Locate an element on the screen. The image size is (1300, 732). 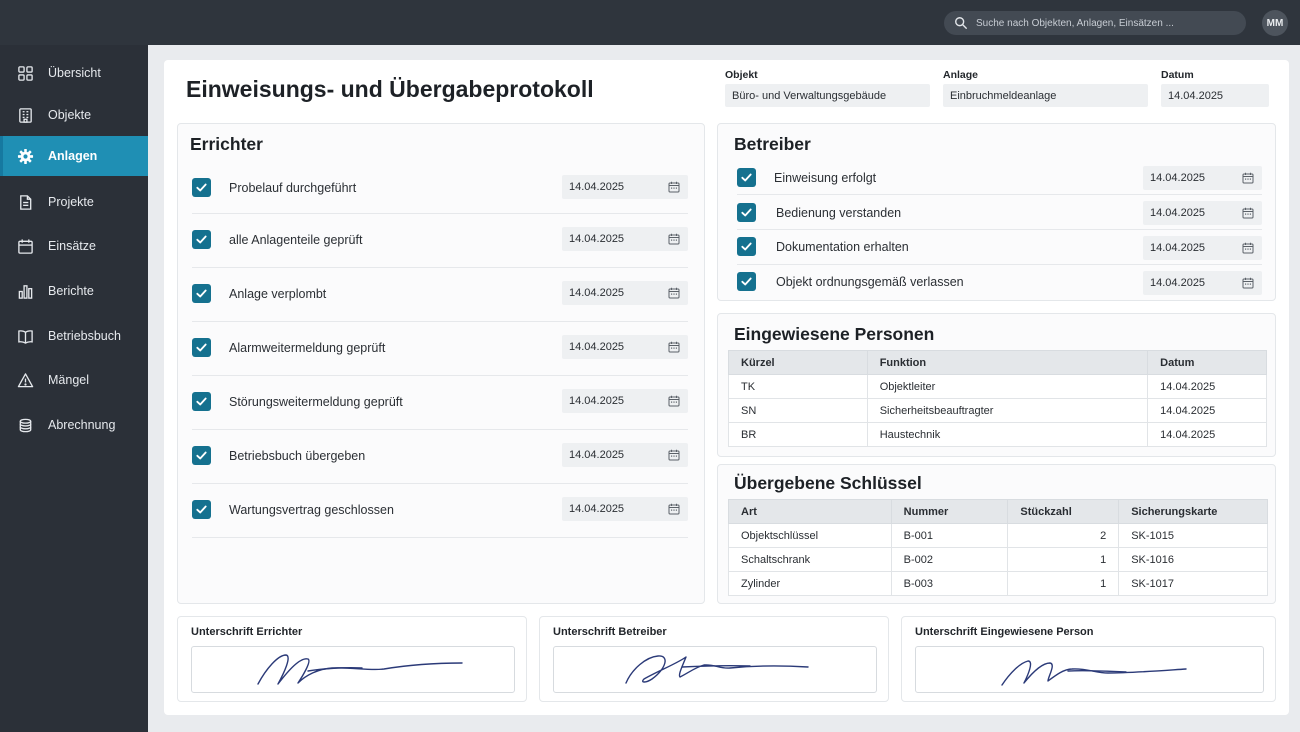
checklist-item: alle Anlagenteile geprüft is located at coordinates (277, 239).